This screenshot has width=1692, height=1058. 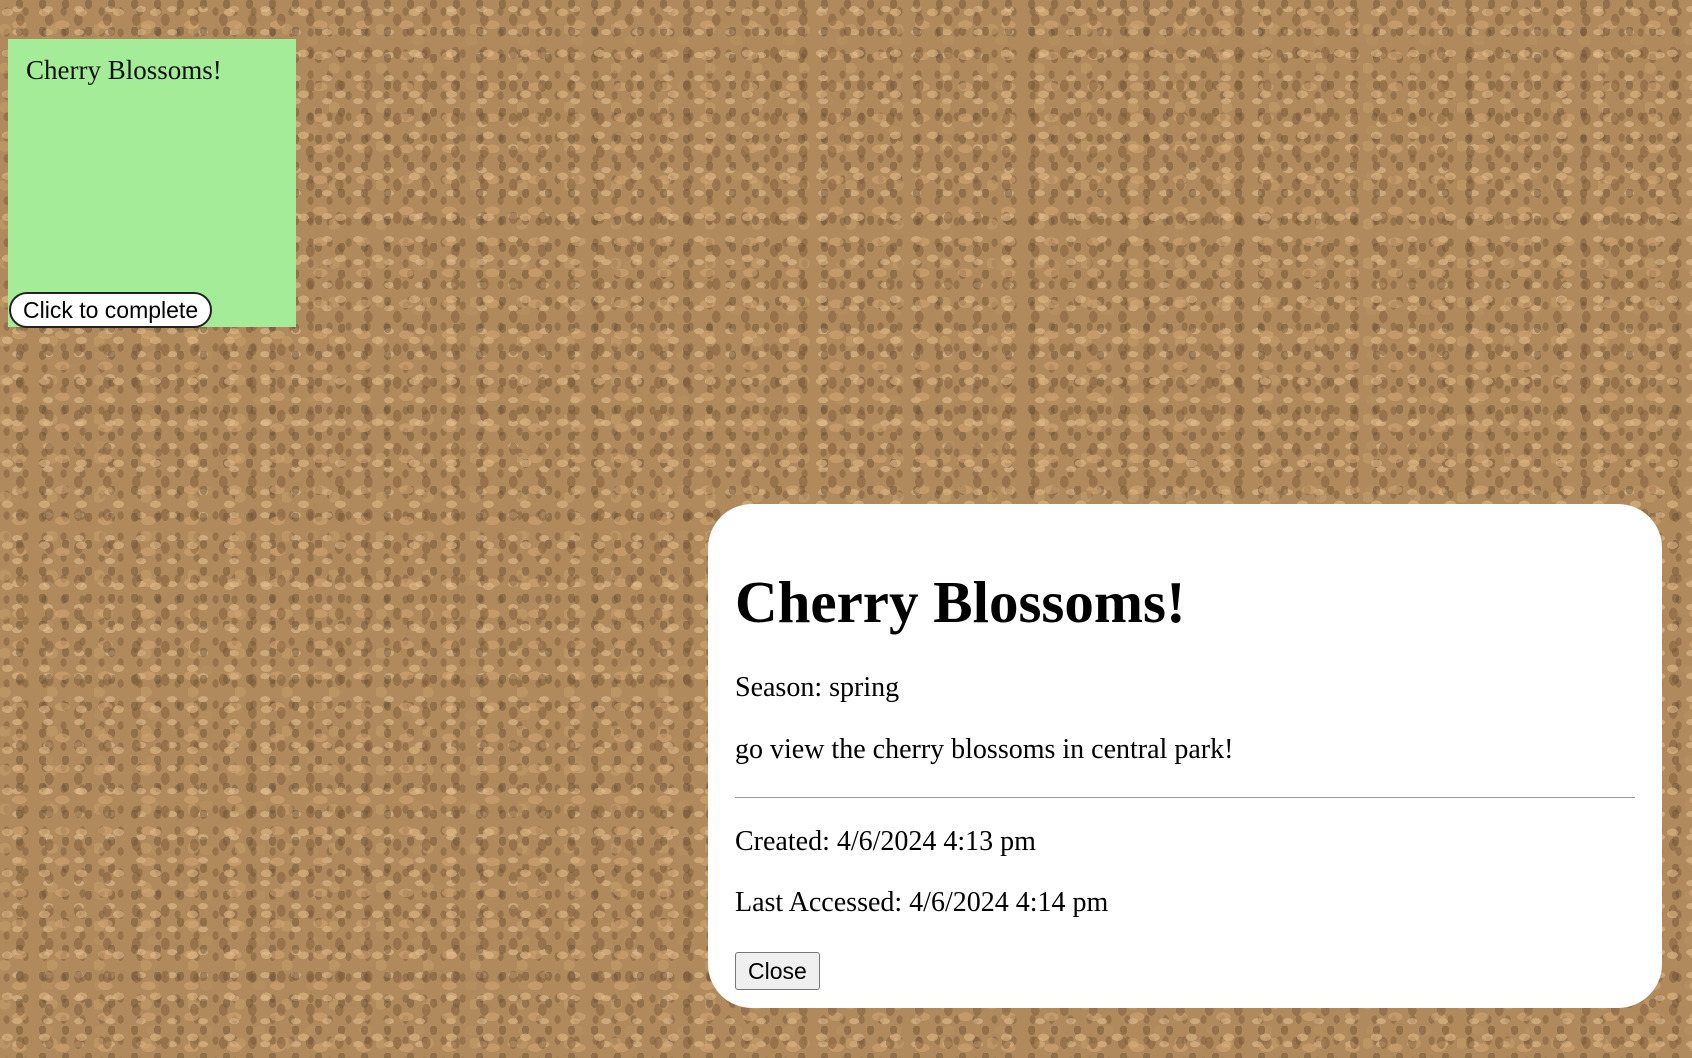 I want to click on note-detail-title: Cherry Blossoms!, so click(x=960, y=602).